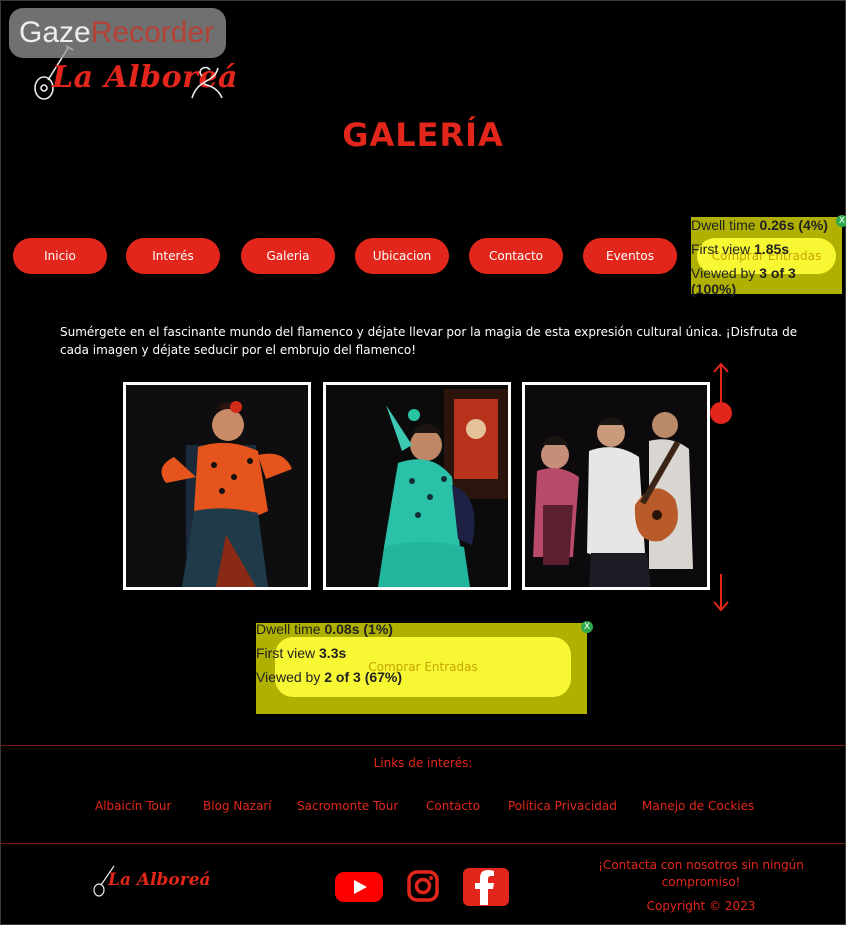 Image resolution: width=846 pixels, height=925 pixels. I want to click on footer-logo: La Alboreá, so click(151, 881).